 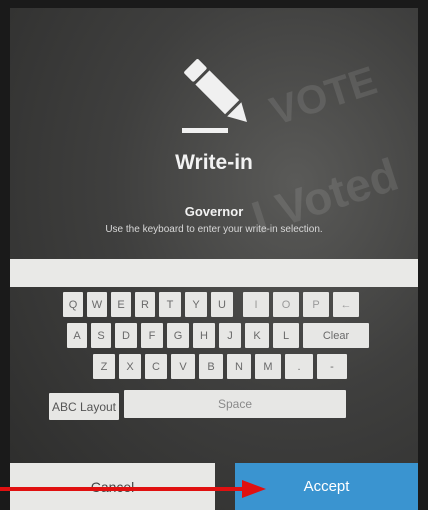 What do you see at coordinates (332, 366) in the screenshot?
I see `key-hyphen: -` at bounding box center [332, 366].